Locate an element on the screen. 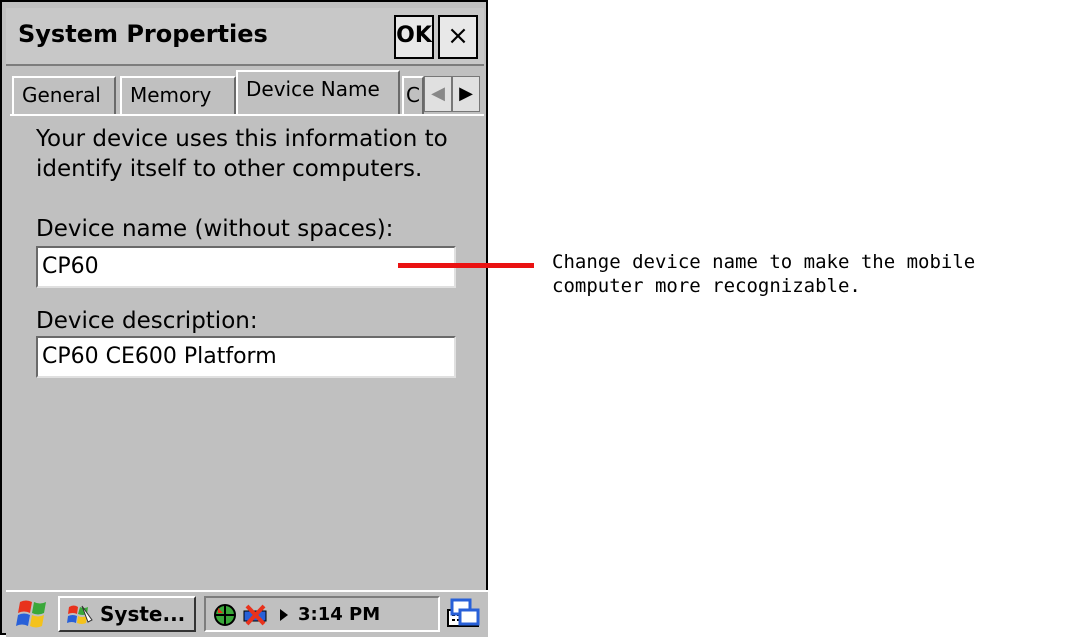 This screenshot has height=637, width=1075. close-button: × is located at coordinates (458, 37).